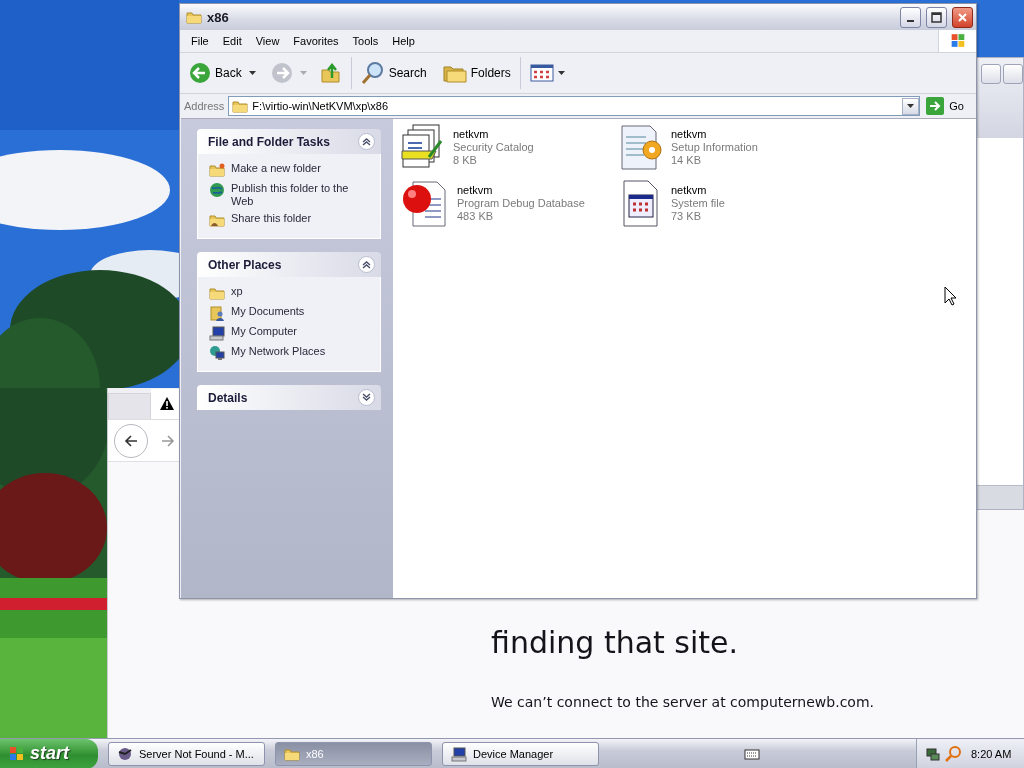  Describe the element at coordinates (204, 106) in the screenshot. I see `address-label: Address` at that location.